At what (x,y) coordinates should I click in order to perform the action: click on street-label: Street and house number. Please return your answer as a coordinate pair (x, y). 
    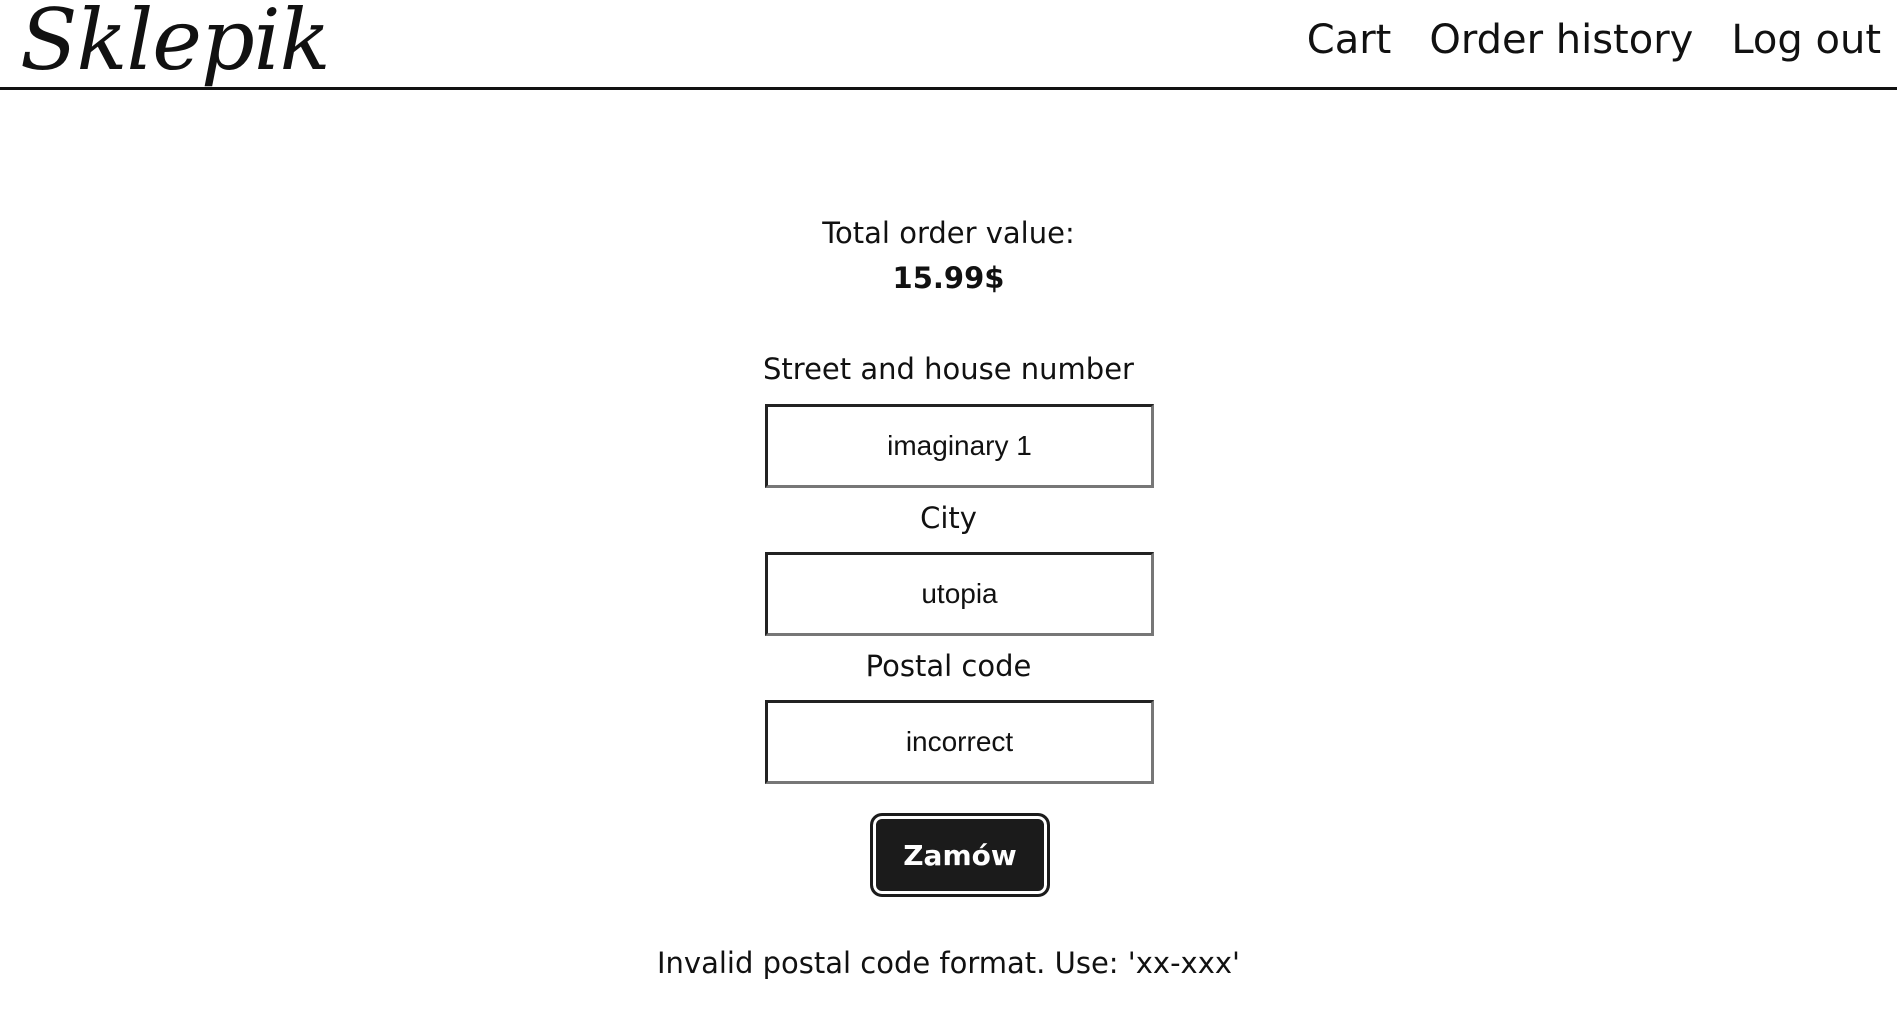
    Looking at the image, I should click on (948, 369).